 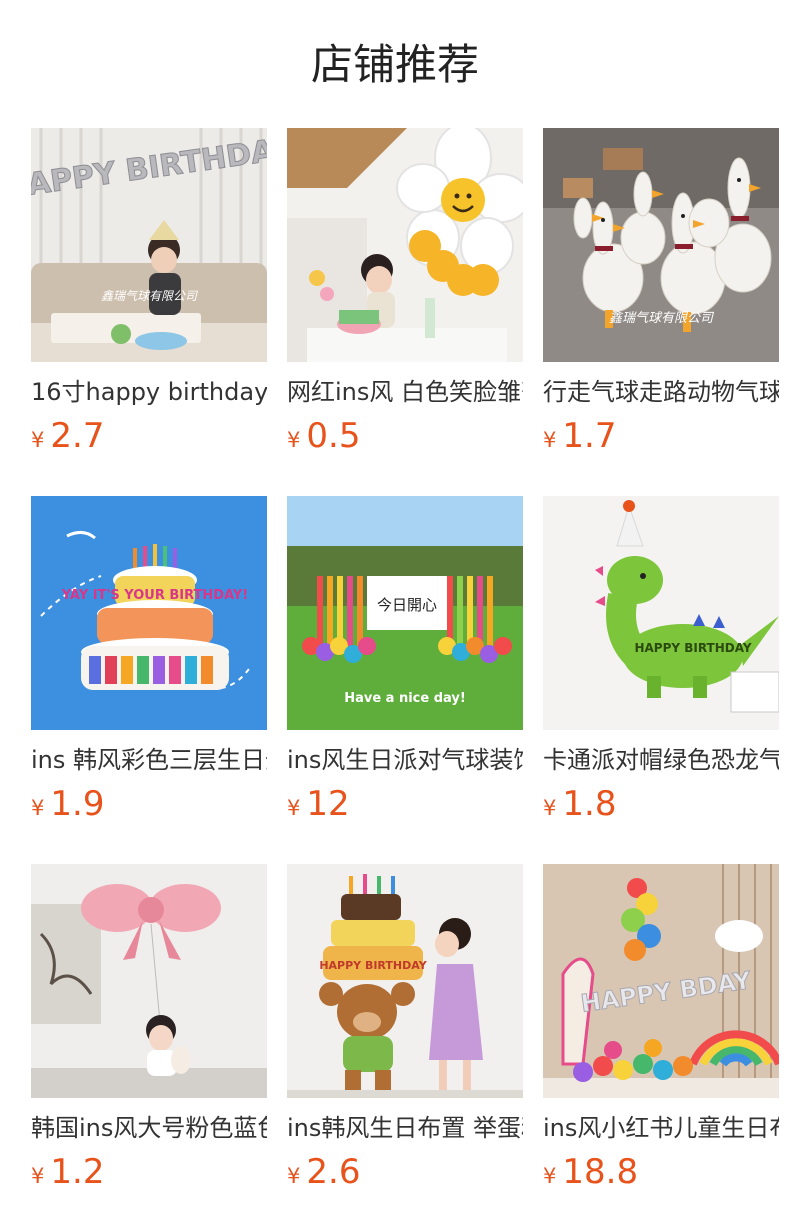 I want to click on green-dinosaur-balloon-image: HAPPY BIRTHDAY, so click(x=661, y=613).